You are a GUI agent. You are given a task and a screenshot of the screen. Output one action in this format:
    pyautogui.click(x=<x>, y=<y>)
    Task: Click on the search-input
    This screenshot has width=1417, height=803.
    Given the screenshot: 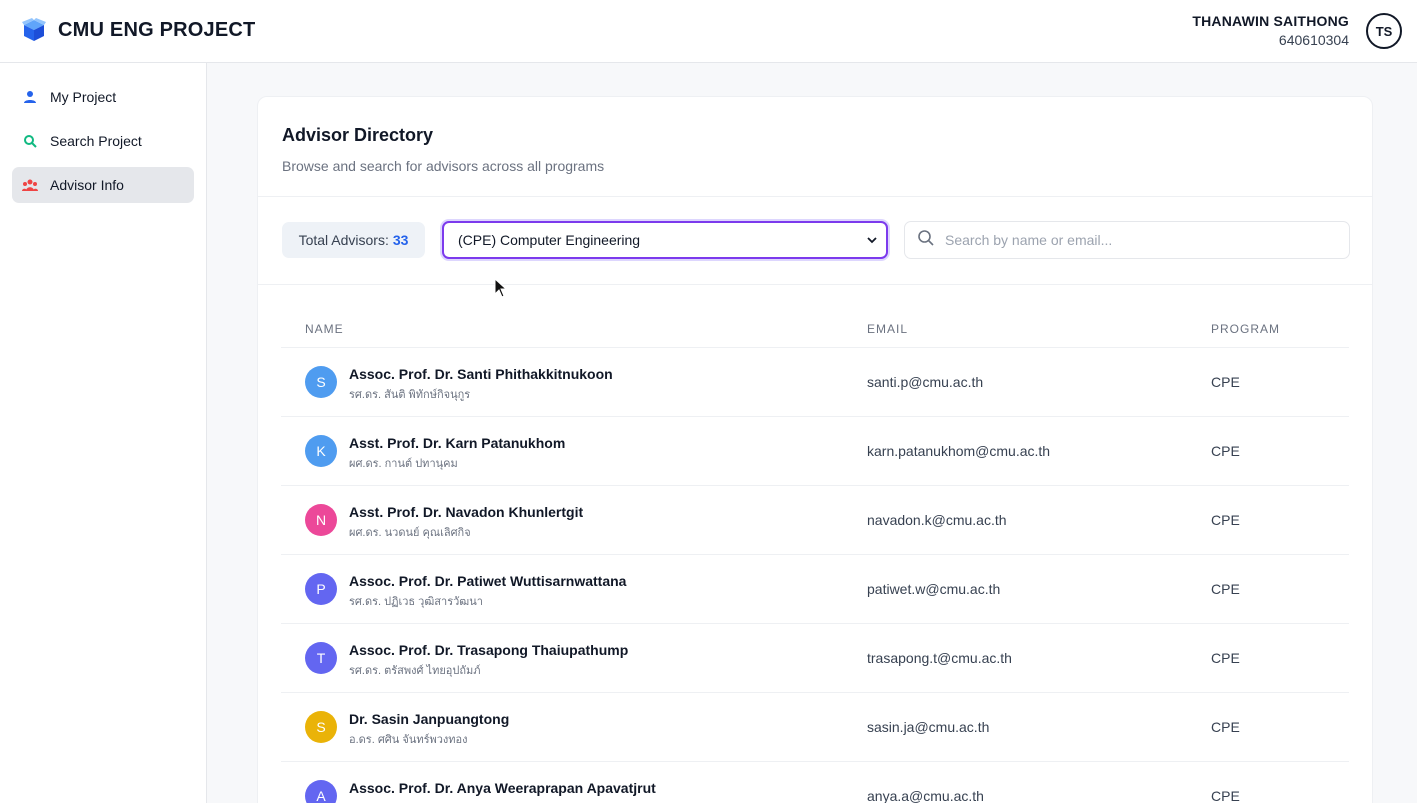 What is the action you would take?
    pyautogui.click(x=1135, y=240)
    